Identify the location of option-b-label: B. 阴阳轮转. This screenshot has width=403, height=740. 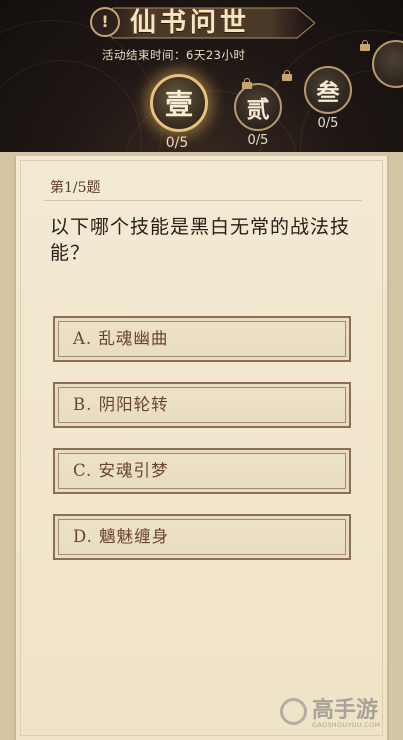
(121, 404).